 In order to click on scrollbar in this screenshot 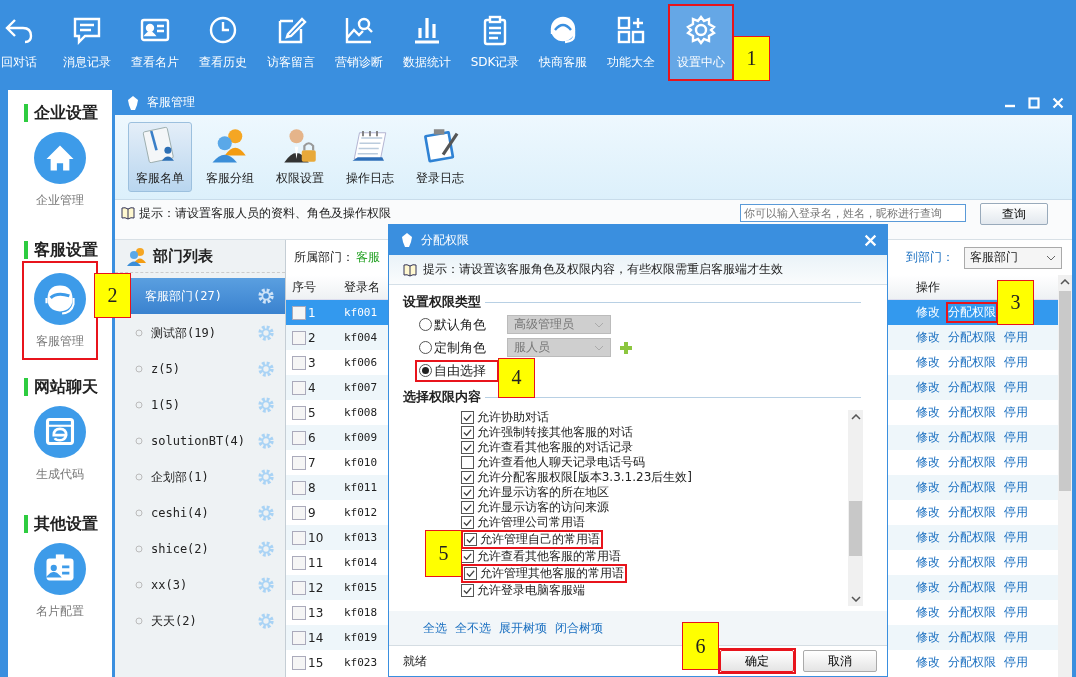, I will do `click(855, 508)`.